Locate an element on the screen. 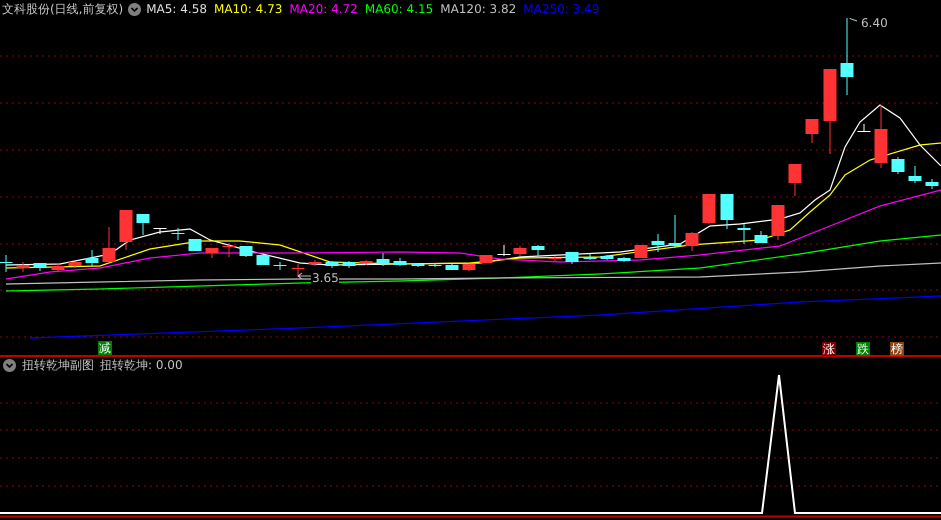  indicator-value: MA20: 4.72 is located at coordinates (323, 9).